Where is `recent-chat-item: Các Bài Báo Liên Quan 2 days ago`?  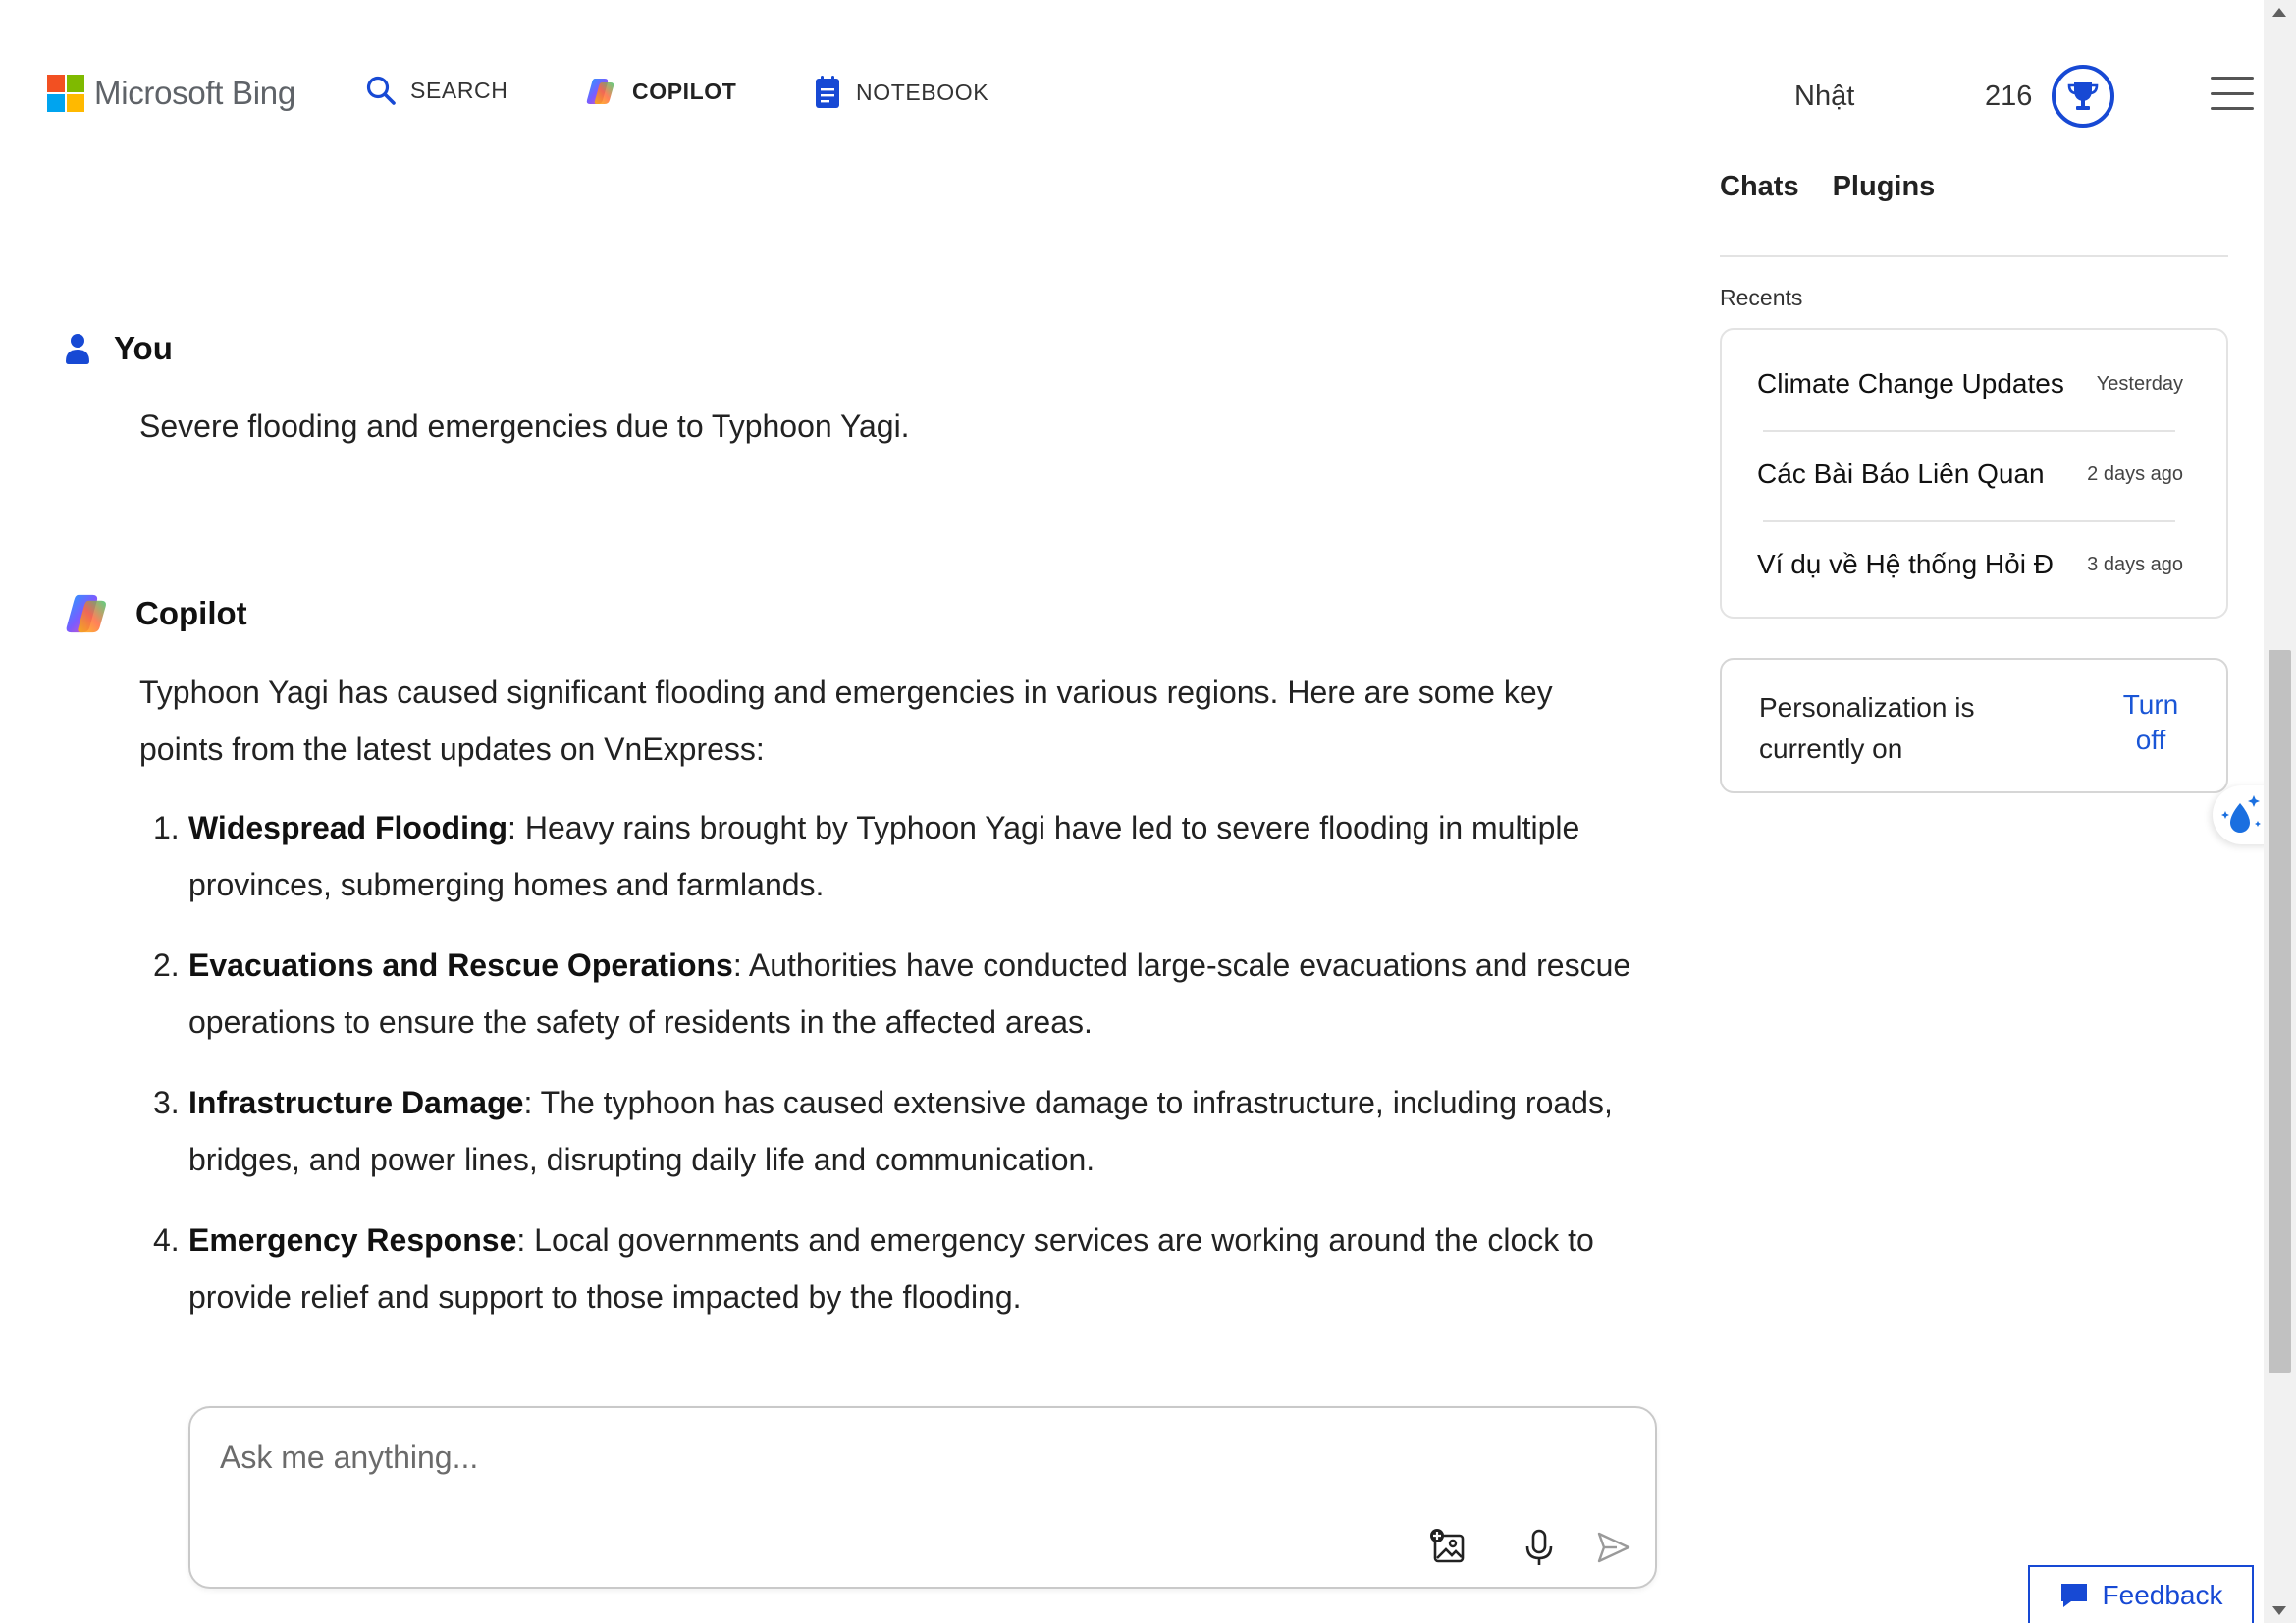 recent-chat-item: Các Bài Báo Liên Quan 2 days ago is located at coordinates (1970, 474).